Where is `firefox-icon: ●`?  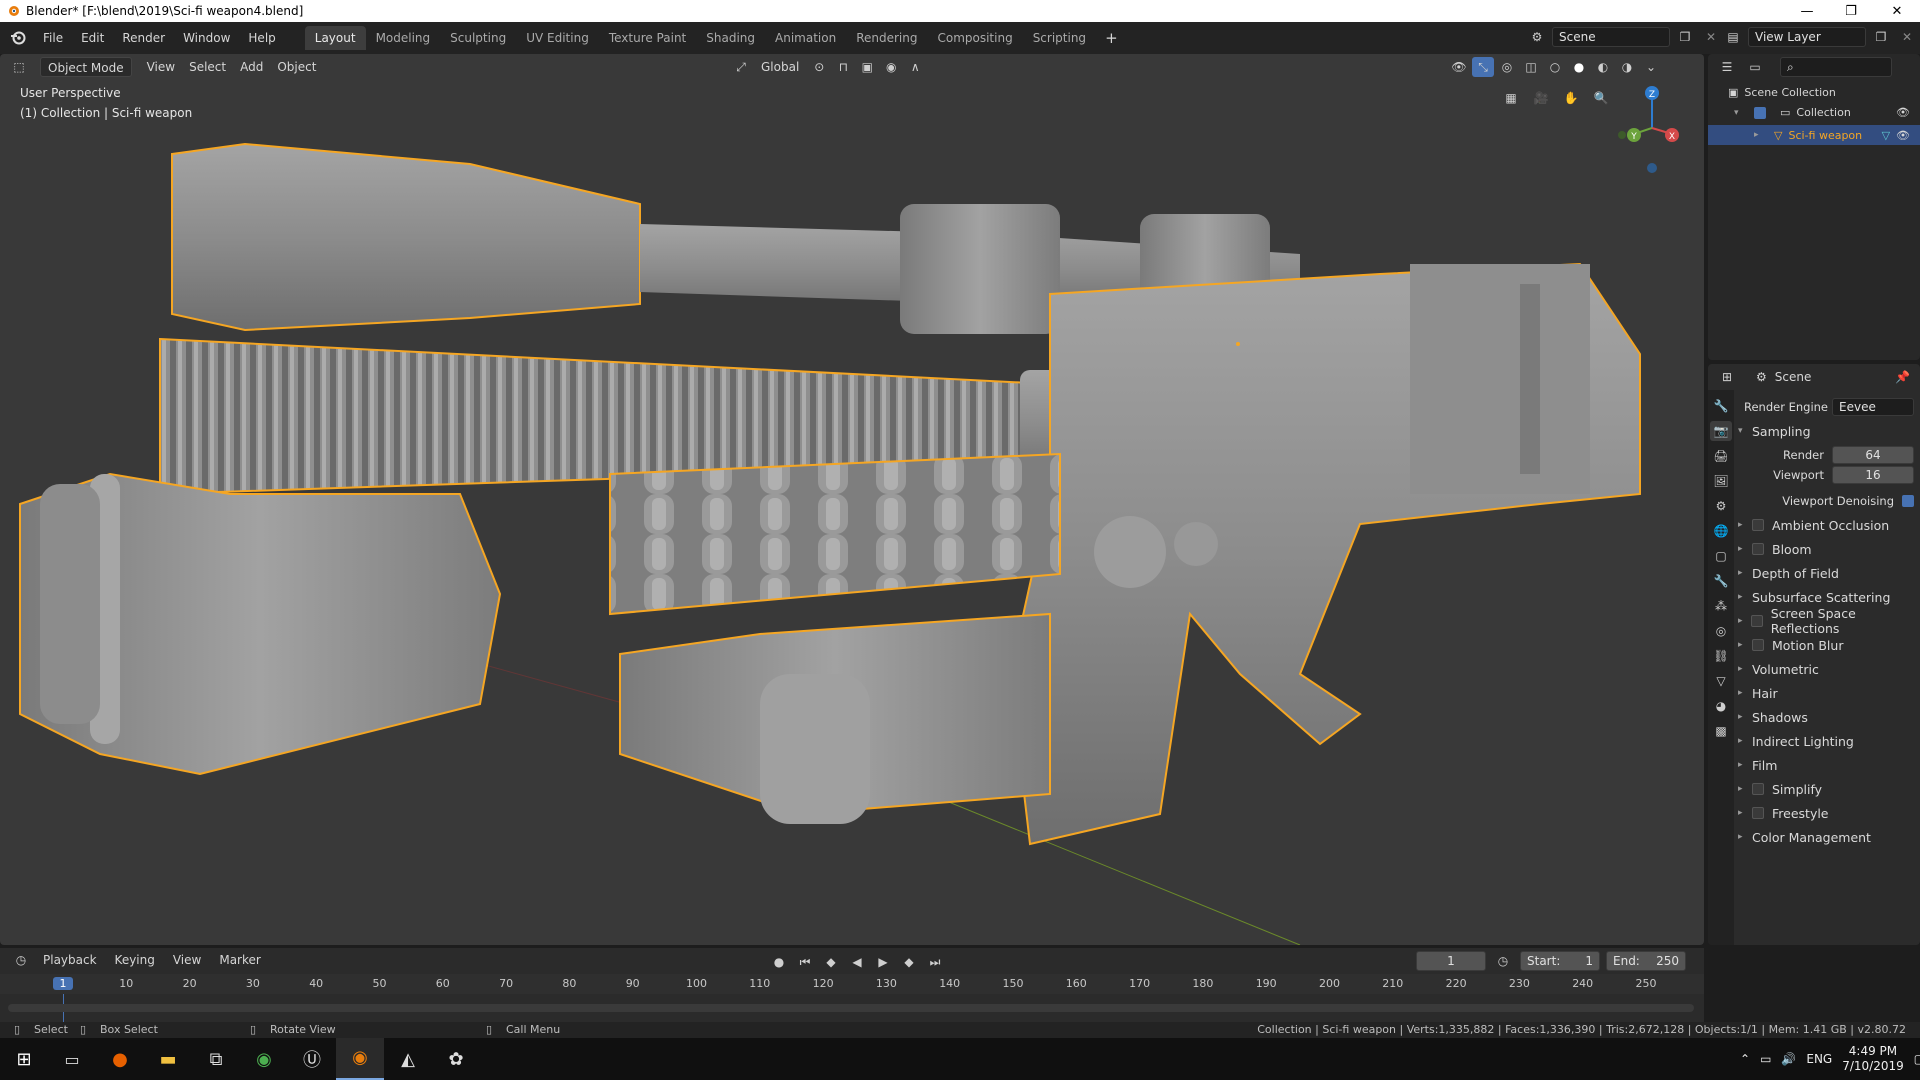 firefox-icon: ● is located at coordinates (120, 1059).